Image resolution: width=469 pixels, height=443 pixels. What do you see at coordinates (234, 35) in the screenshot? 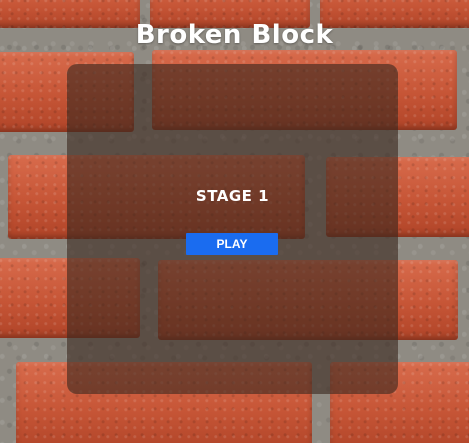
I see `game-title: Broken Block` at bounding box center [234, 35].